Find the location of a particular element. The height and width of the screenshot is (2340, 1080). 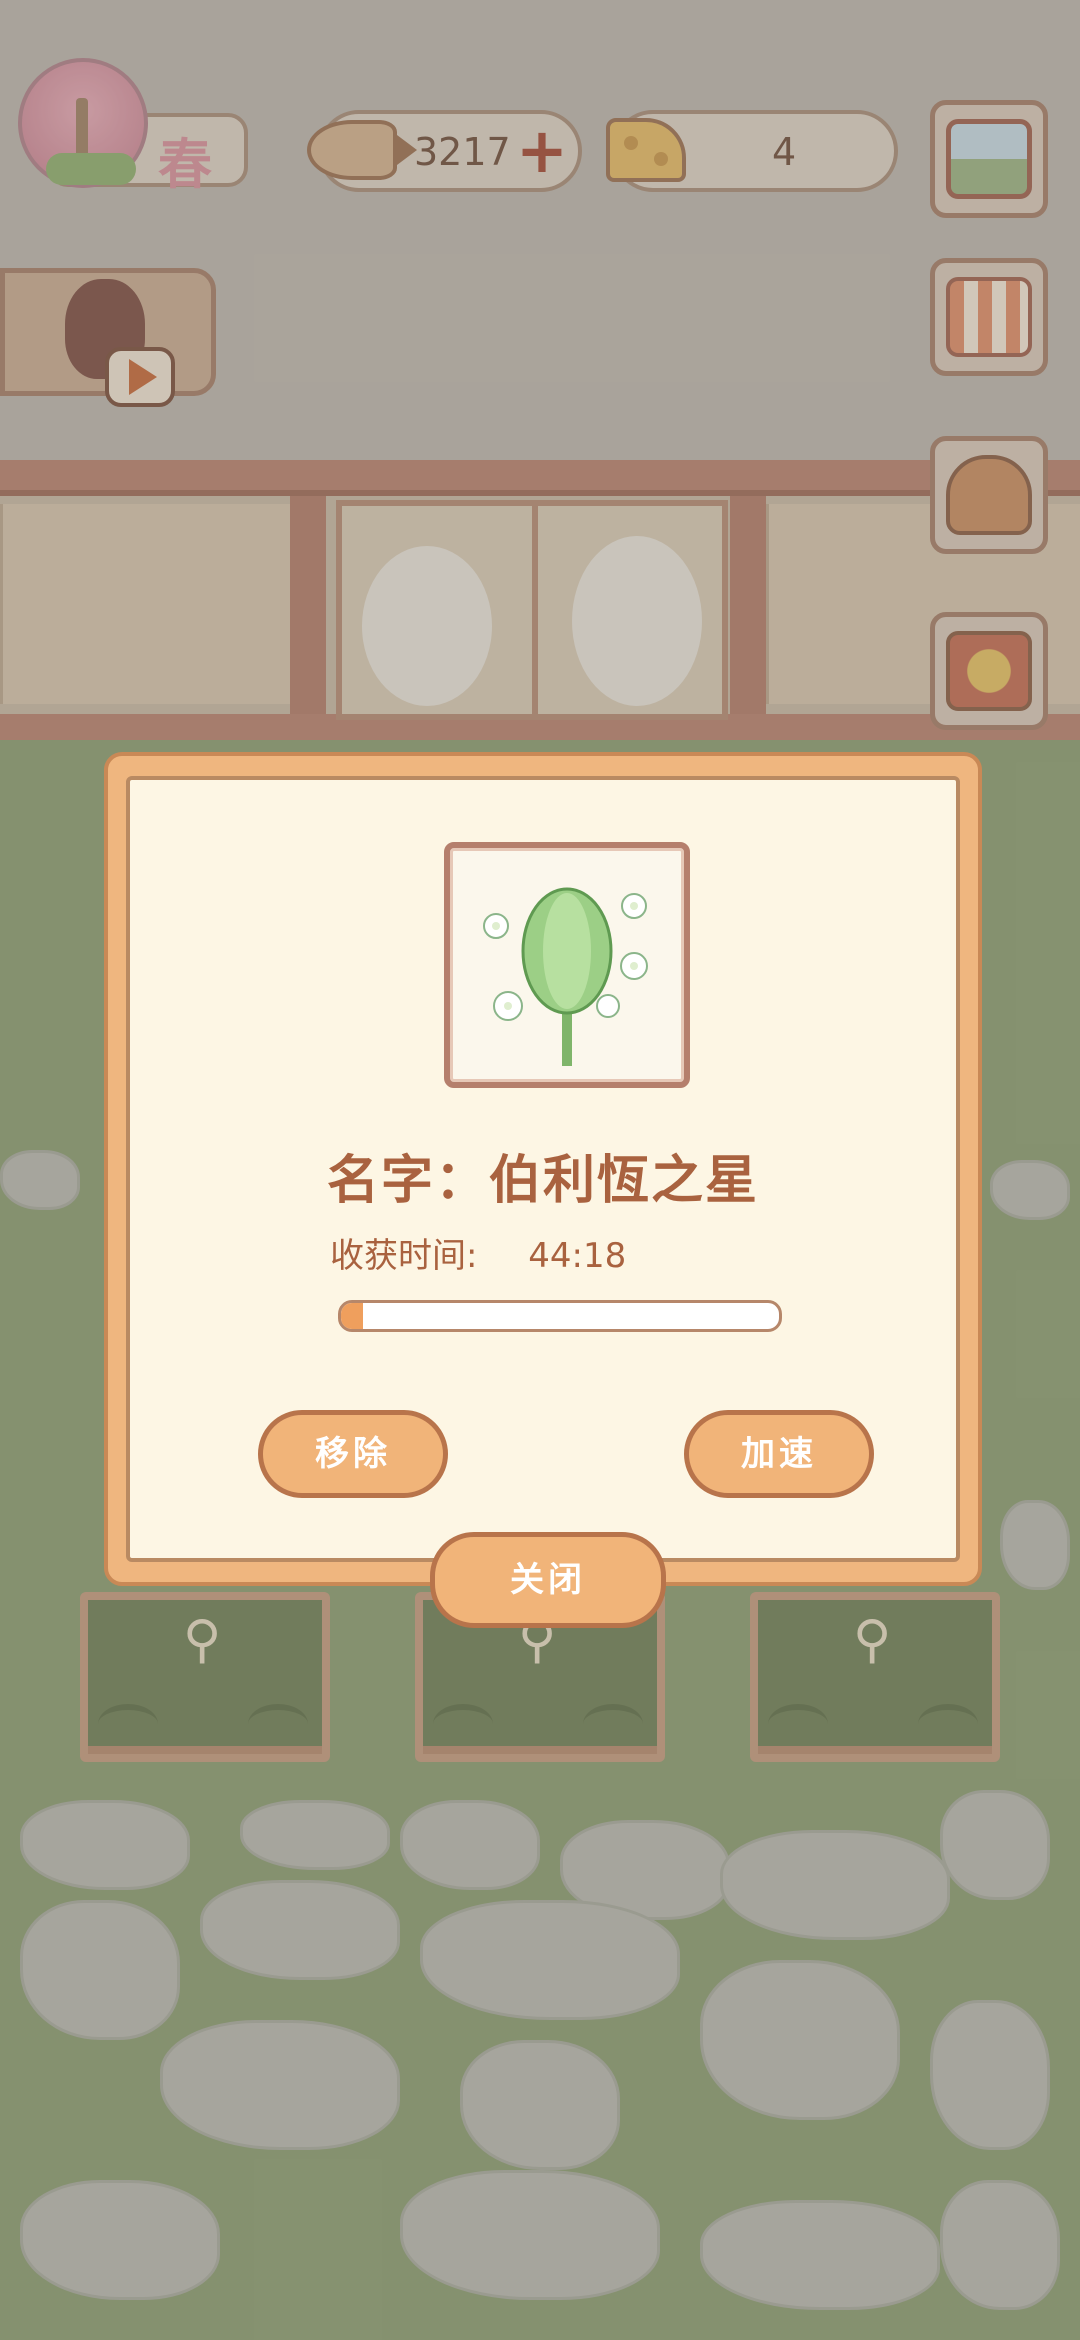

remove-button: 移除 is located at coordinates (353, 1454).